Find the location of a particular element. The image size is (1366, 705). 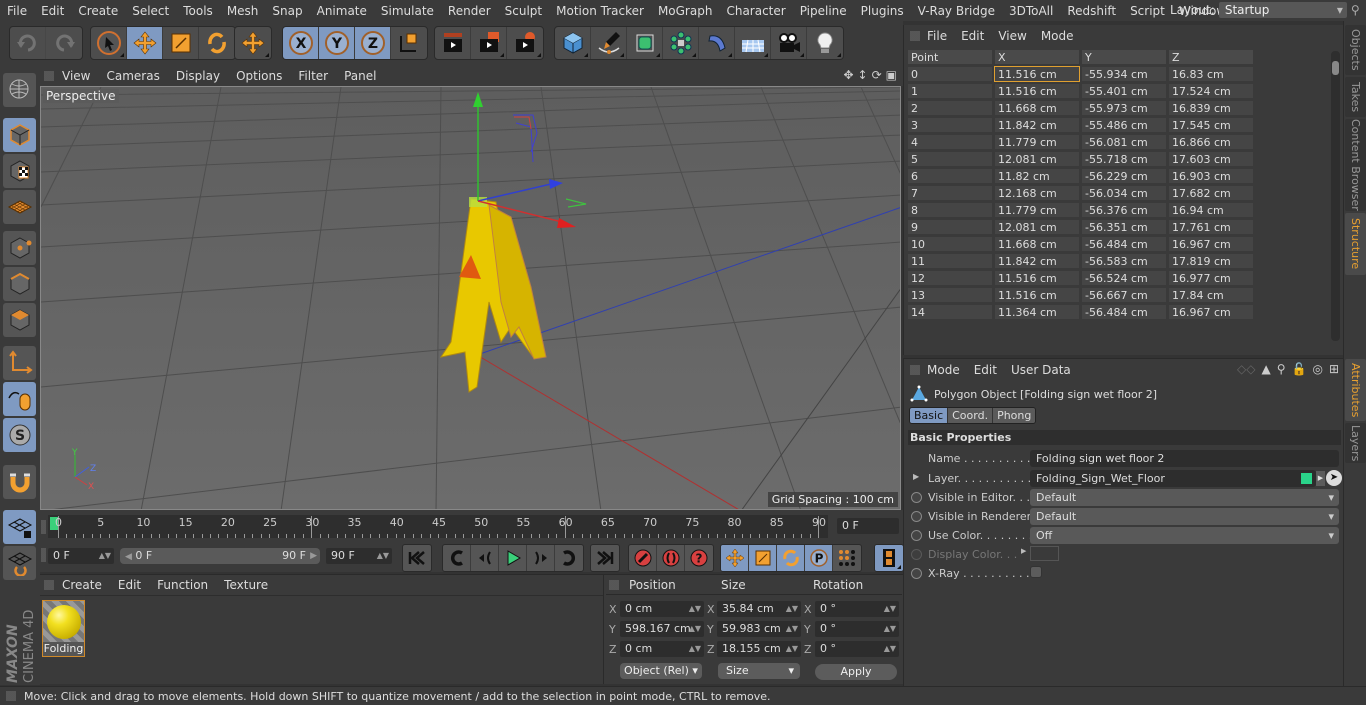

coordinate-system-button is located at coordinates (409, 43).